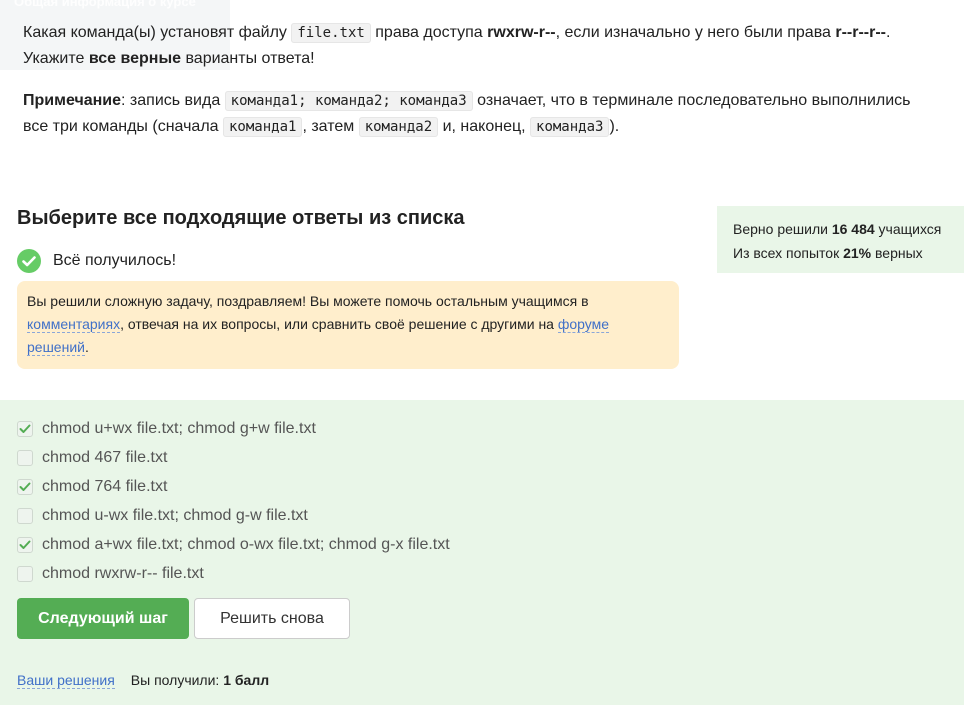 The height and width of the screenshot is (705, 964). What do you see at coordinates (233, 486) in the screenshot?
I see `option-item: chmod 764 file.txt` at bounding box center [233, 486].